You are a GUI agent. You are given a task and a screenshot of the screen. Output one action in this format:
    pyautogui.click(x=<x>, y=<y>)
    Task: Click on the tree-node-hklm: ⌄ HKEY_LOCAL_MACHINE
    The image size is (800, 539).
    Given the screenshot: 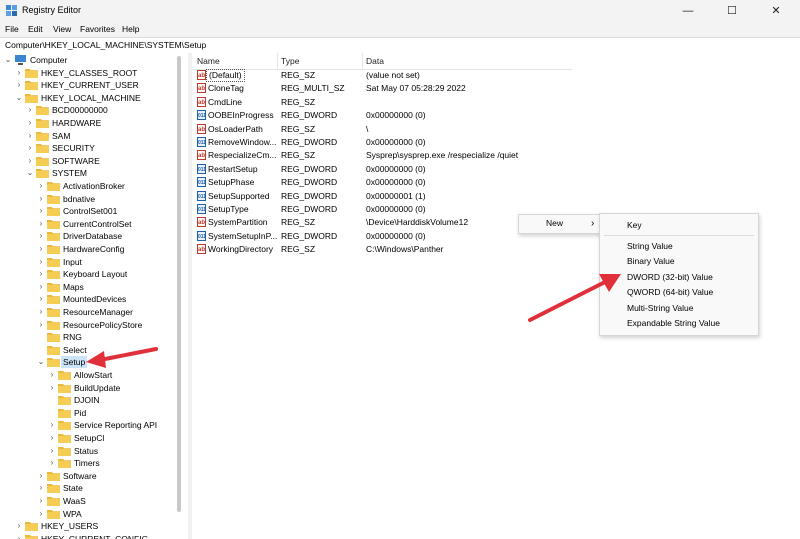 What is the action you would take?
    pyautogui.click(x=88, y=98)
    